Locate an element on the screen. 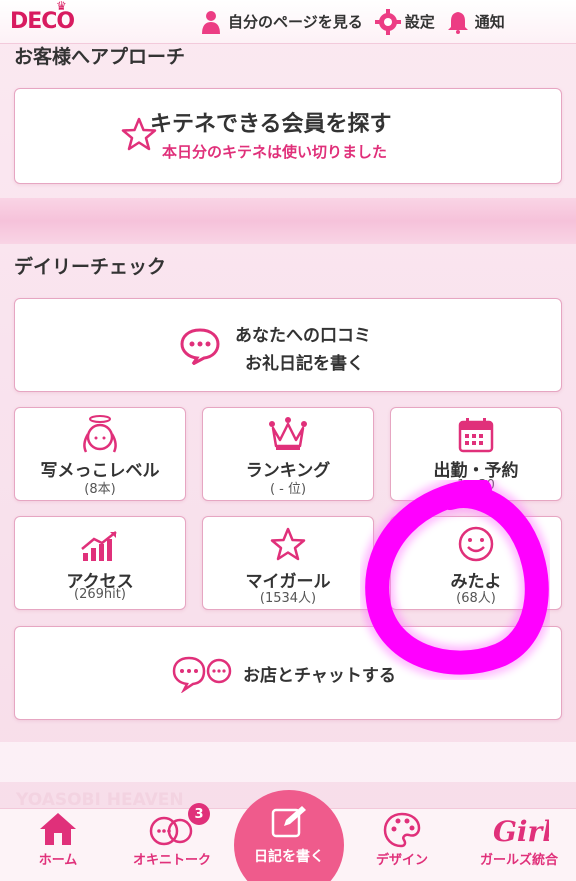 Image resolution: width=576 pixels, height=881 pixels. girls-logo-icon: Girls is located at coordinates (519, 830).